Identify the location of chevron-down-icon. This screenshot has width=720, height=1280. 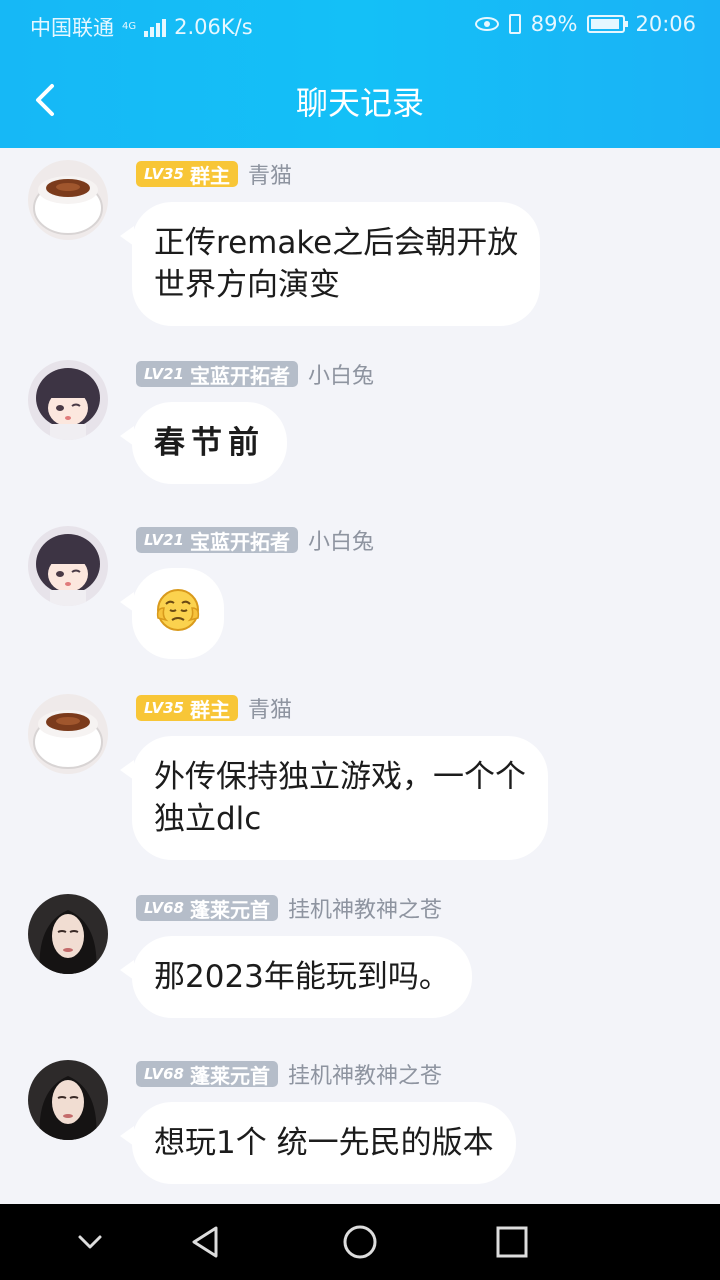
(90, 1242).